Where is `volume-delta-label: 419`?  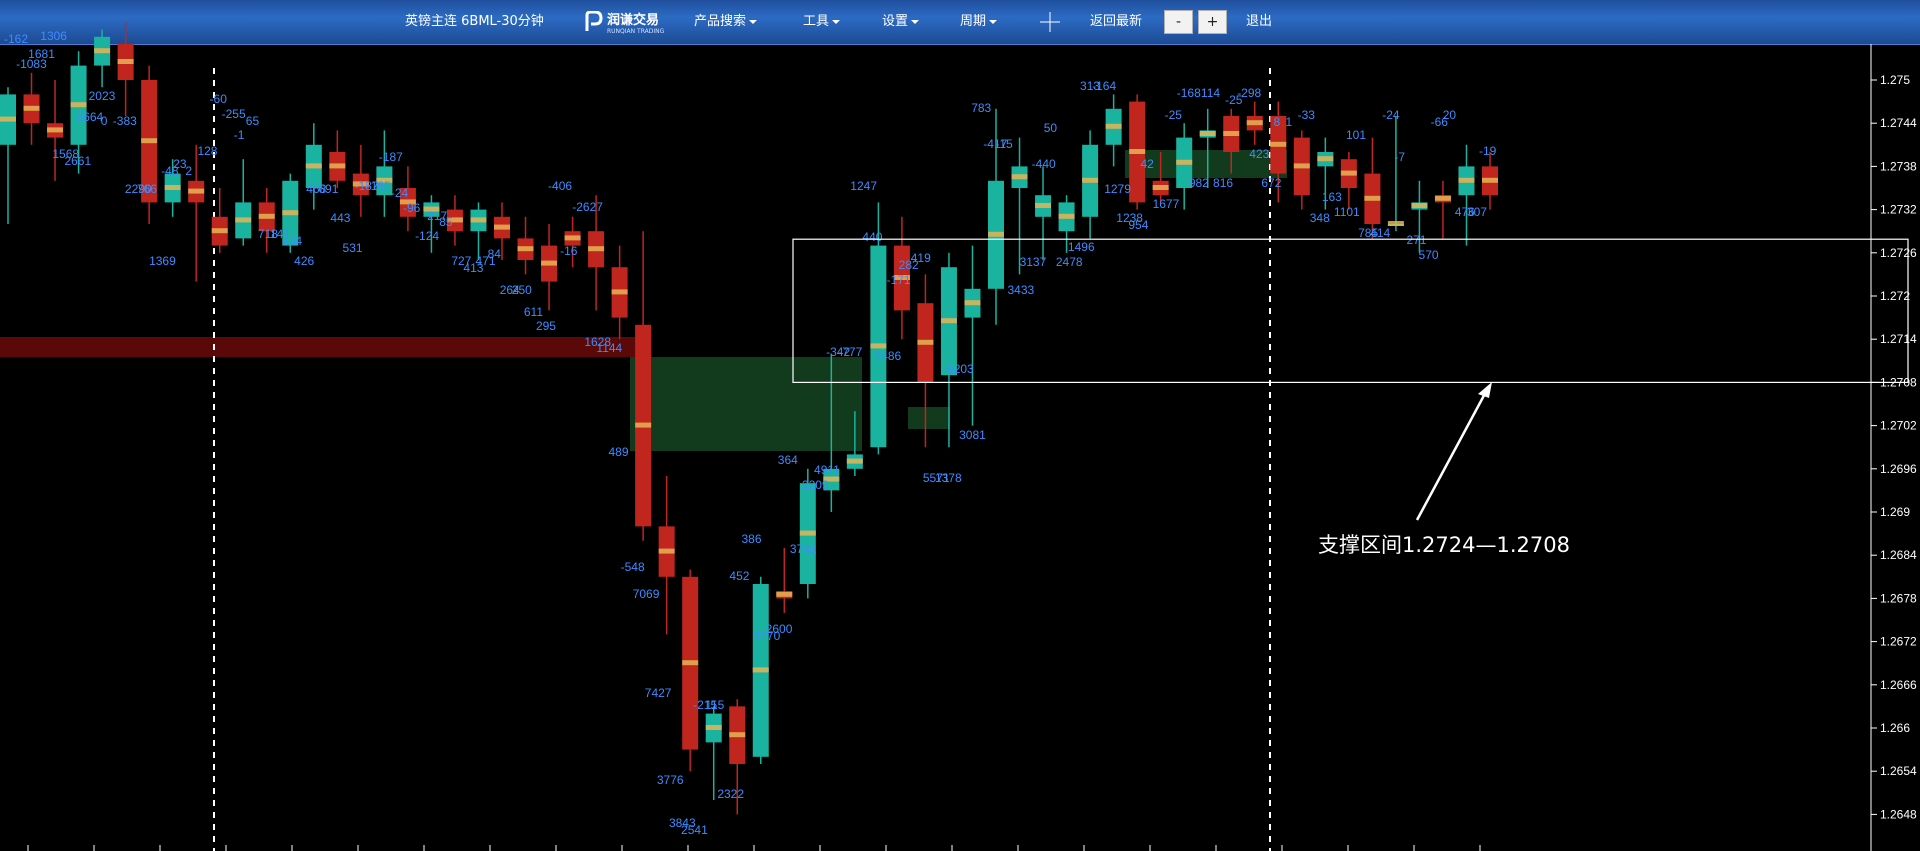 volume-delta-label: 419 is located at coordinates (921, 258).